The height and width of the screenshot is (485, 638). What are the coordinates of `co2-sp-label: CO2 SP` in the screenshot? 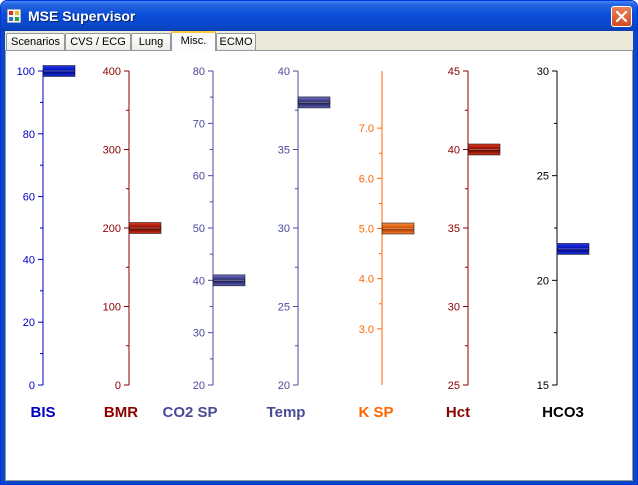 It's located at (189, 412).